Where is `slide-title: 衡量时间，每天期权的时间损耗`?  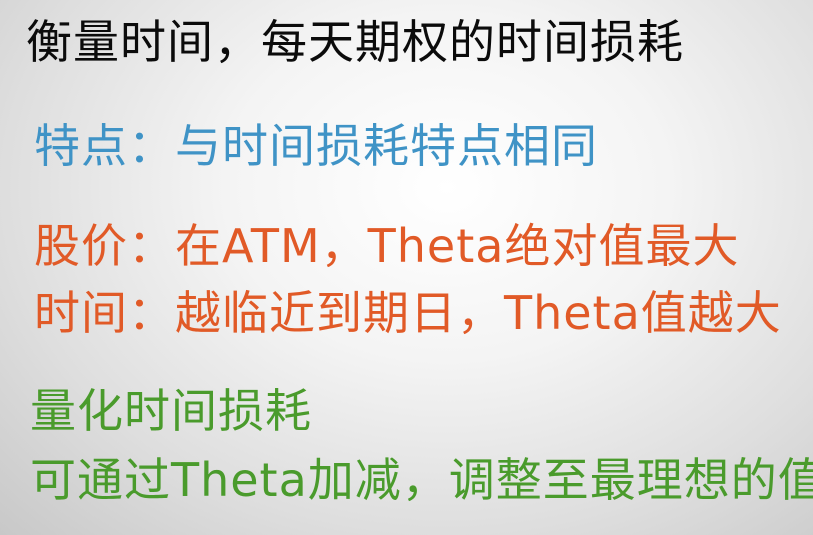 slide-title: 衡量时间，每天期权的时间损耗 is located at coordinates (355, 42).